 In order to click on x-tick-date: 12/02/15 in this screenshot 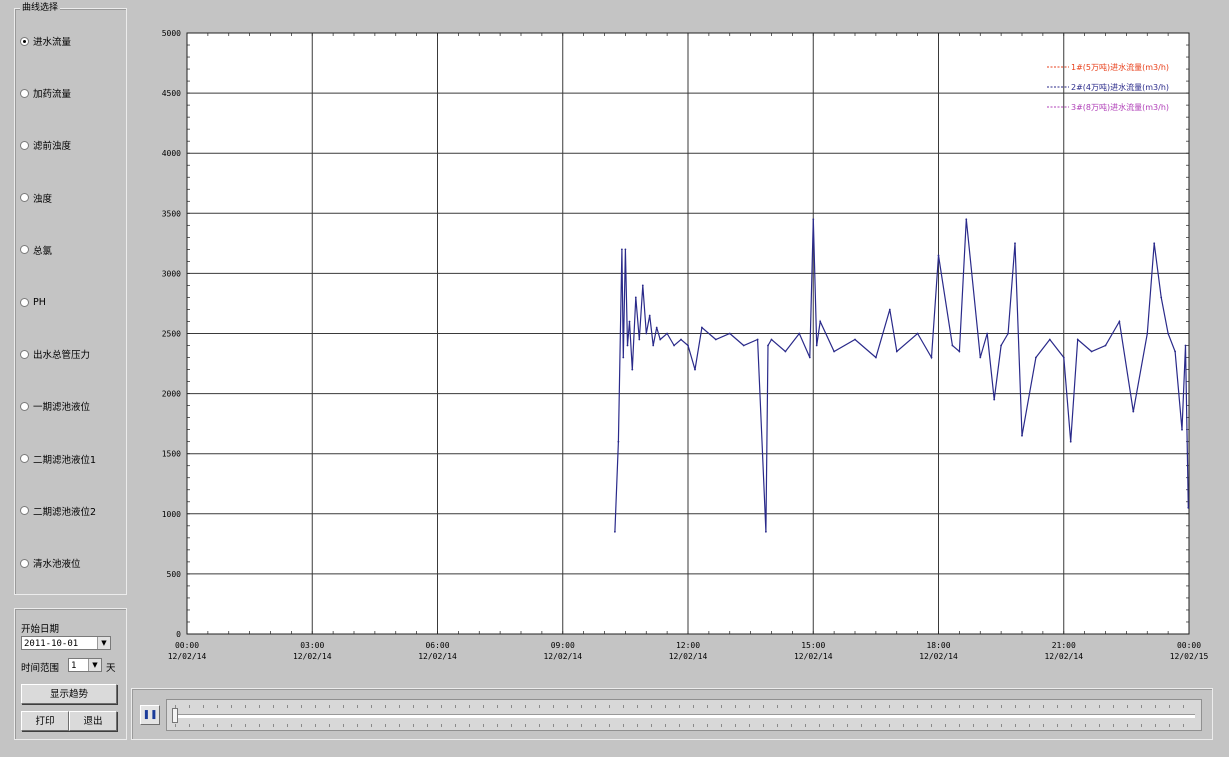, I will do `click(1189, 656)`.